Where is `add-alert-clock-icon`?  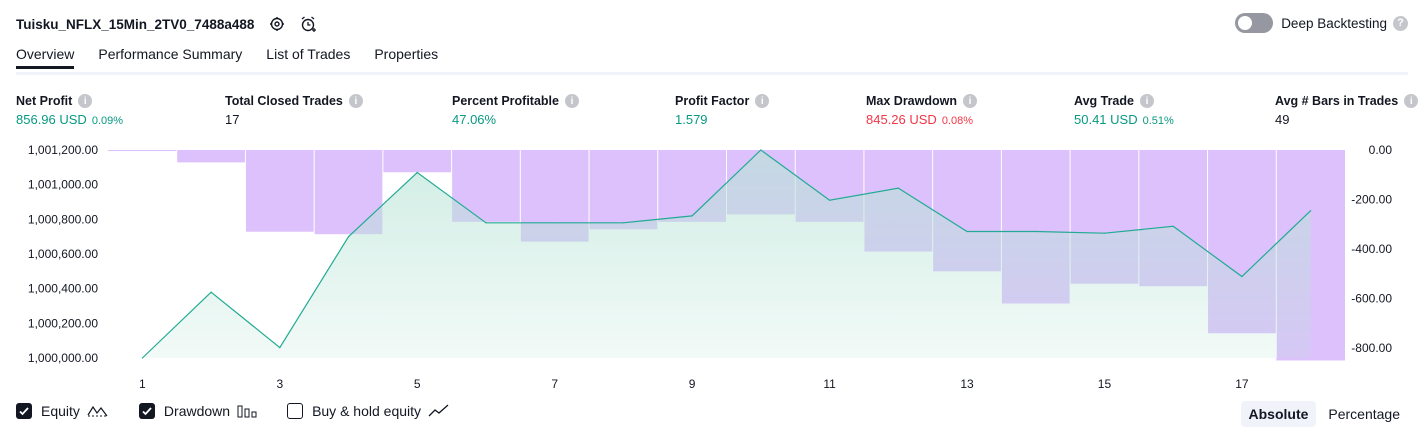 add-alert-clock-icon is located at coordinates (309, 24).